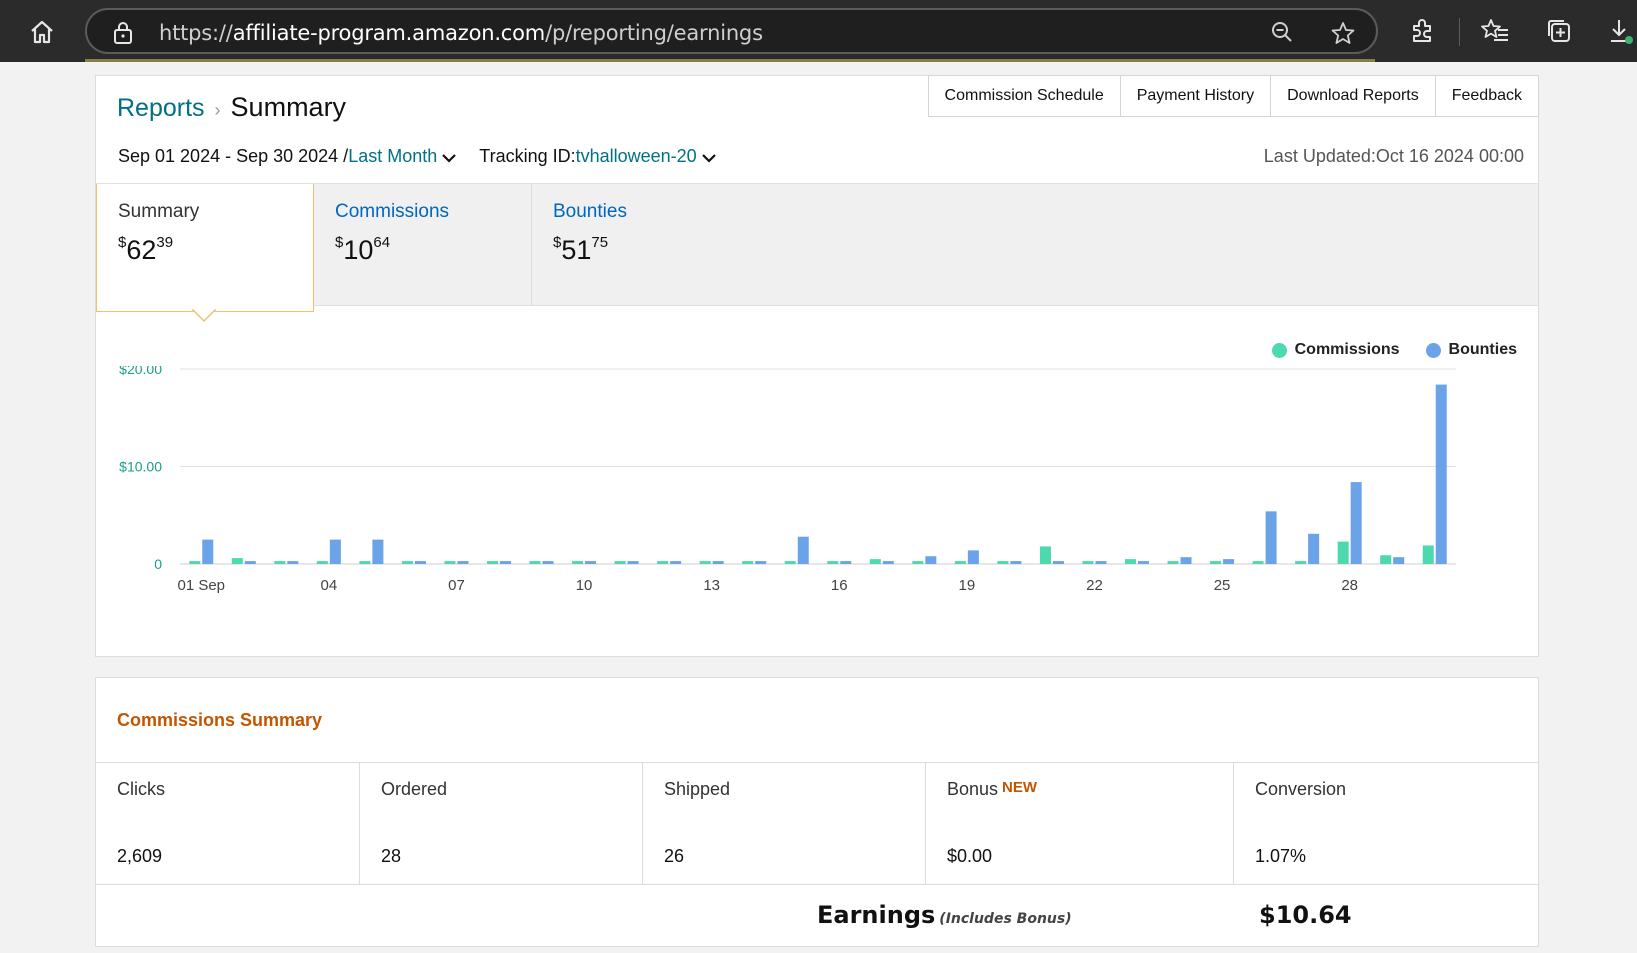  I want to click on metric-value: $0.00, so click(970, 856).